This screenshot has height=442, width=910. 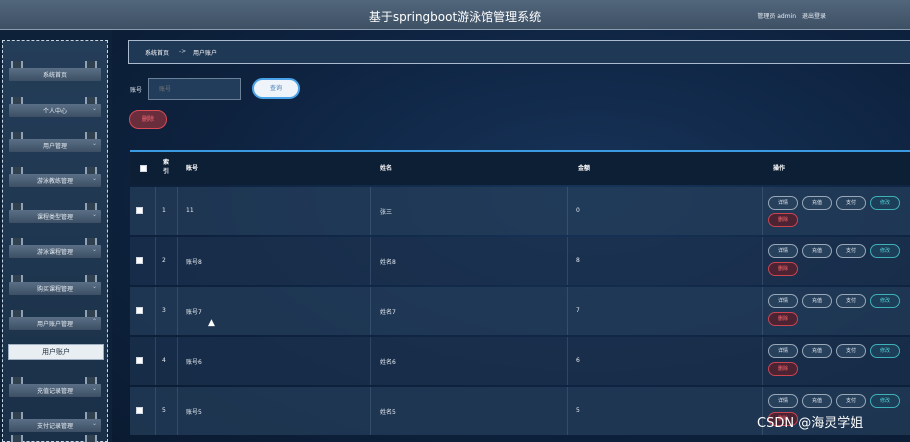 I want to click on column-header-name: 姓名, so click(x=386, y=168).